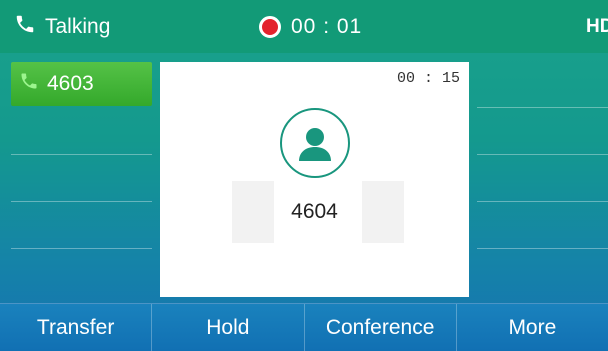 The image size is (608, 351). I want to click on call-state: Talking, so click(62, 26).